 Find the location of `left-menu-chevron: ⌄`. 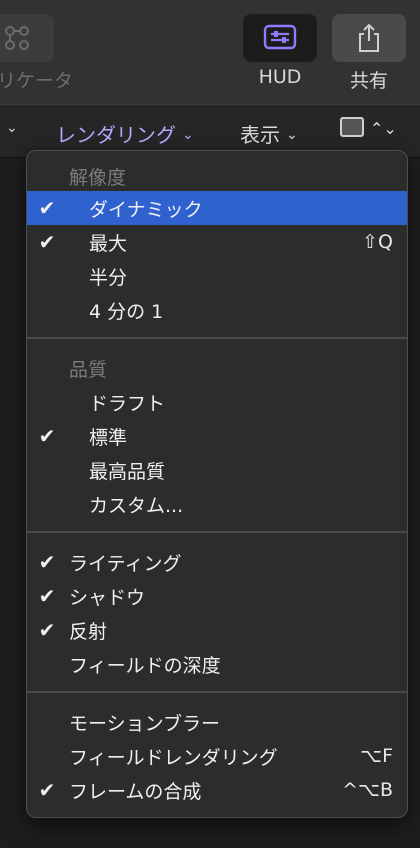

left-menu-chevron: ⌄ is located at coordinates (12, 127).